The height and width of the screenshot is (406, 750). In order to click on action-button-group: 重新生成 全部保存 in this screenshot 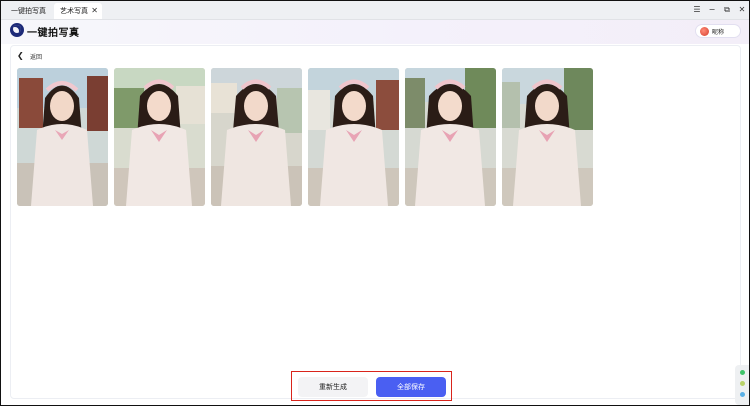, I will do `click(371, 386)`.